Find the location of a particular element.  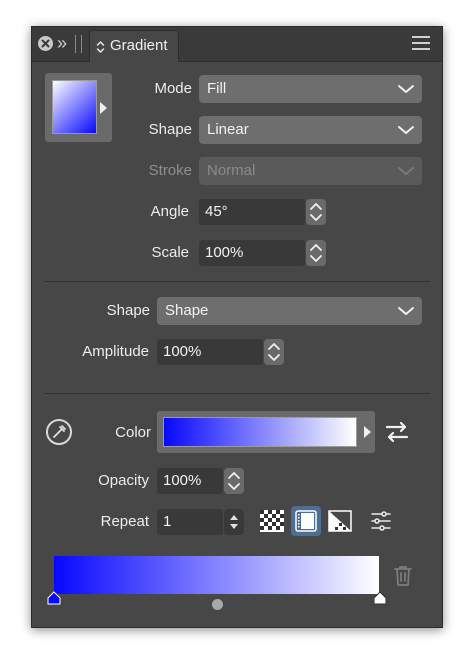

amplitude-label: Amplitude is located at coordinates (115, 351).